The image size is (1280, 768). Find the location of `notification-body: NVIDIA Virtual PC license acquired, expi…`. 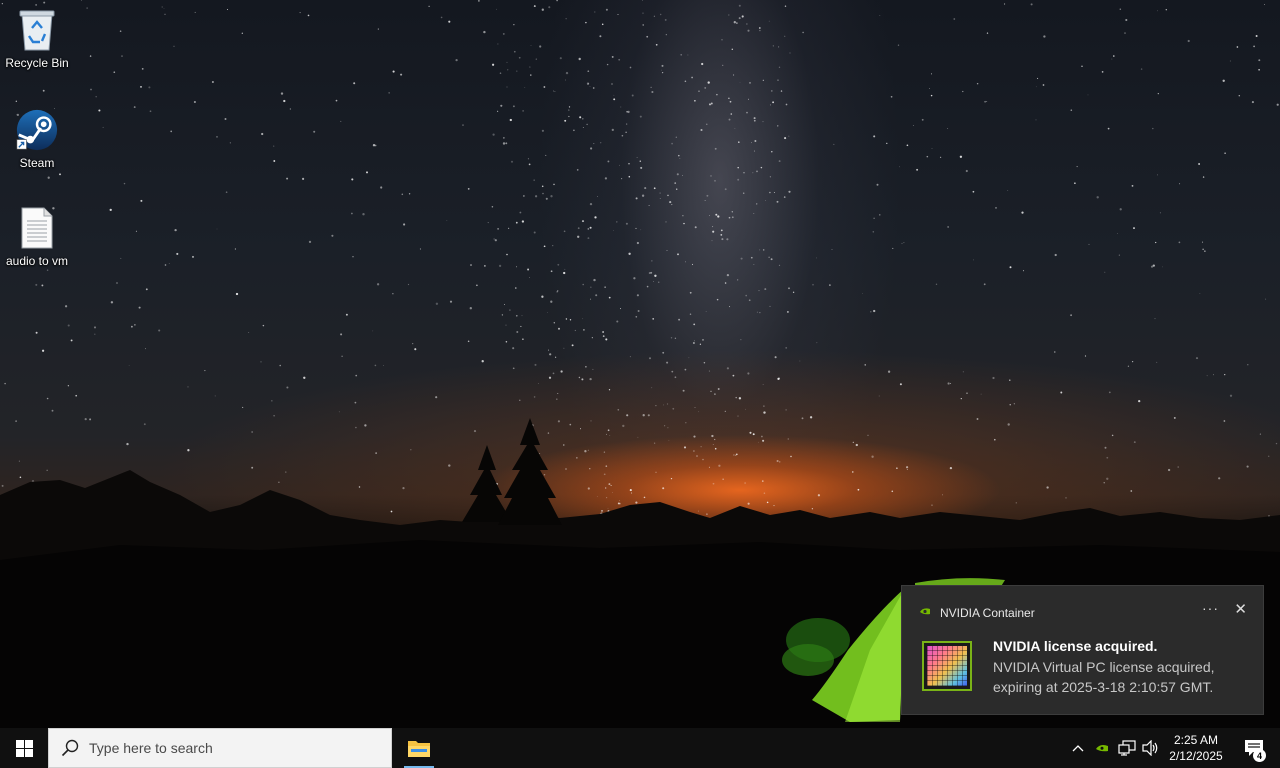

notification-body: NVIDIA Virtual PC license acquired, expi… is located at coordinates (1104, 677).